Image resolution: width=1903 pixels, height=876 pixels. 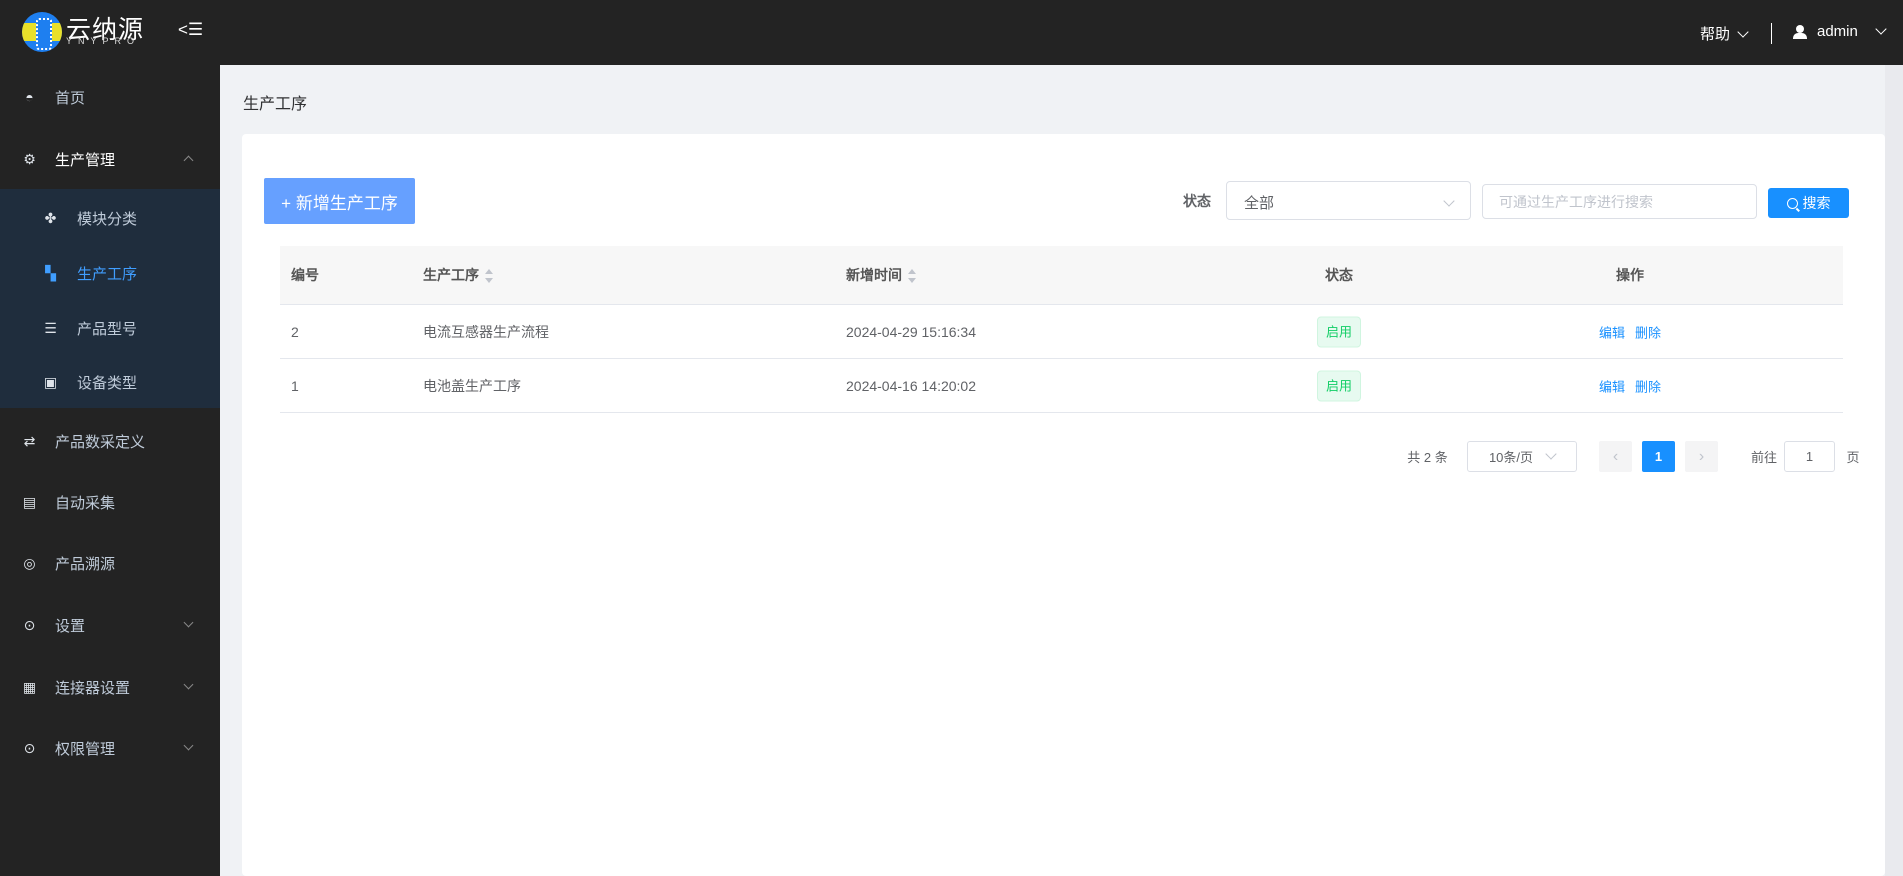 What do you see at coordinates (85, 749) in the screenshot?
I see `sidebar-item-label: 权限管理` at bounding box center [85, 749].